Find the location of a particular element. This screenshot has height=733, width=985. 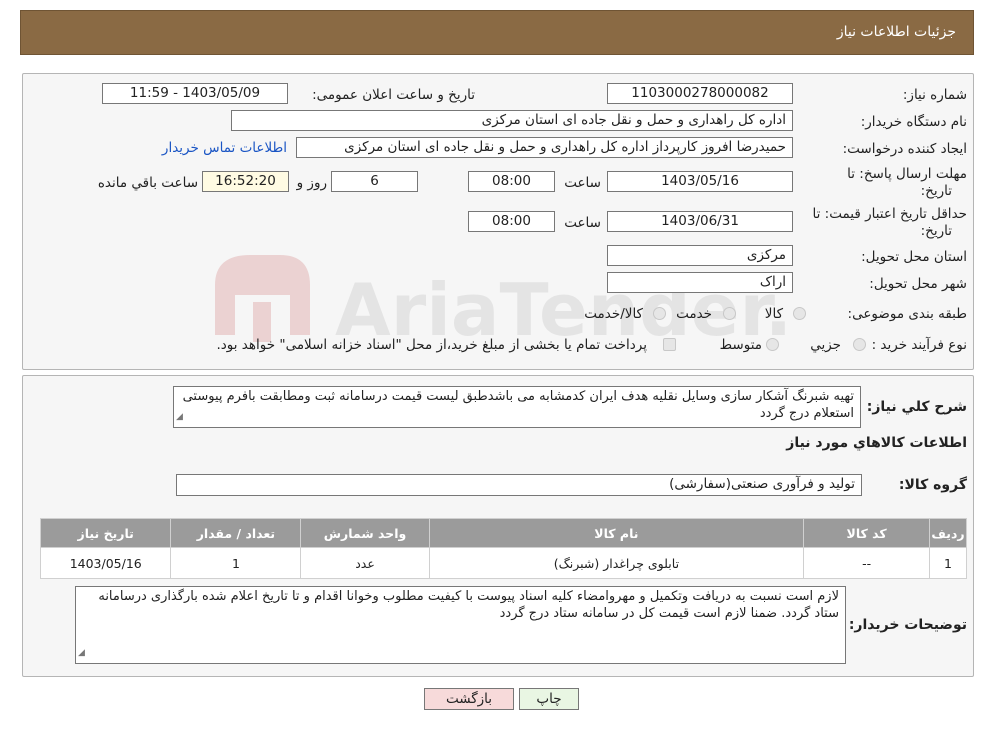

process-medium-radio is located at coordinates (772, 344).